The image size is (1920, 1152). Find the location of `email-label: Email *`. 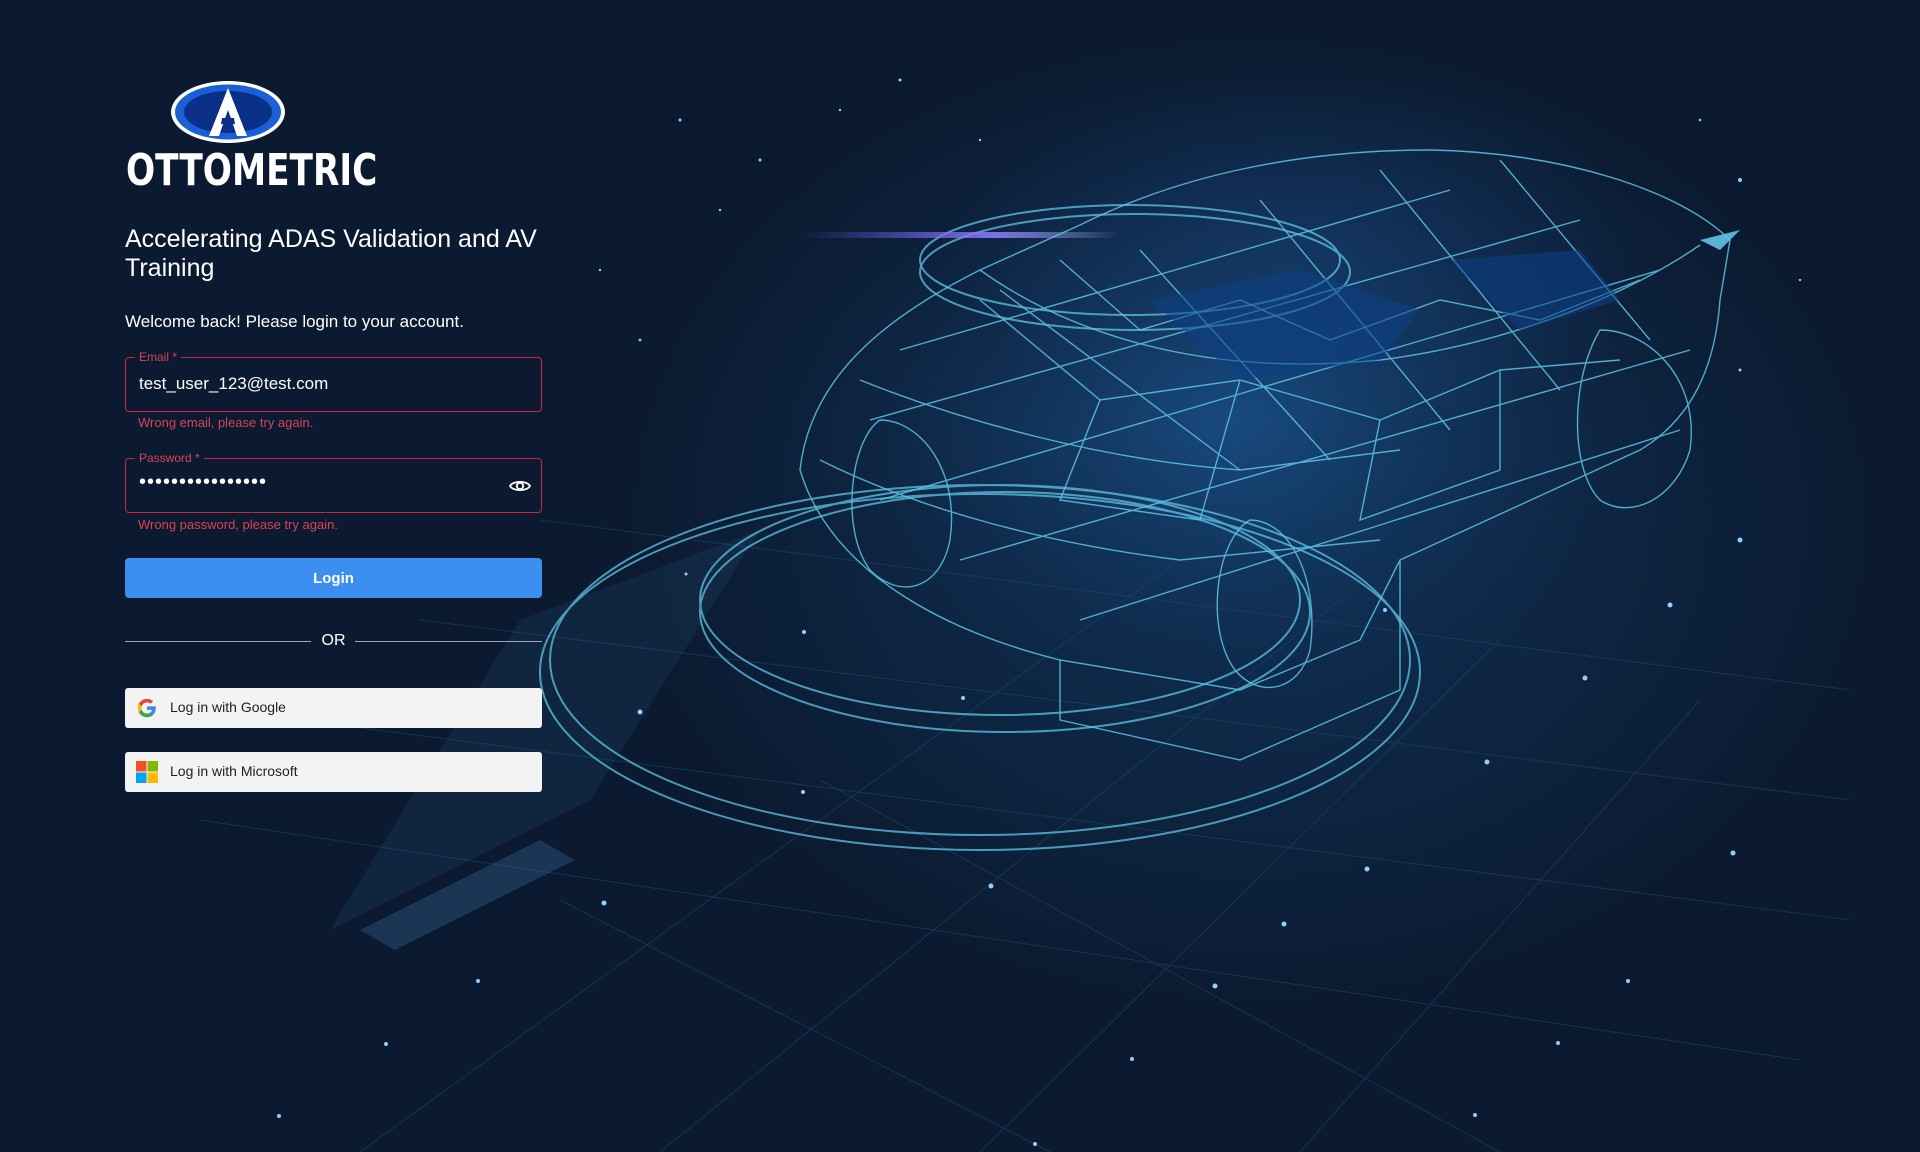

email-label: Email * is located at coordinates (158, 357).